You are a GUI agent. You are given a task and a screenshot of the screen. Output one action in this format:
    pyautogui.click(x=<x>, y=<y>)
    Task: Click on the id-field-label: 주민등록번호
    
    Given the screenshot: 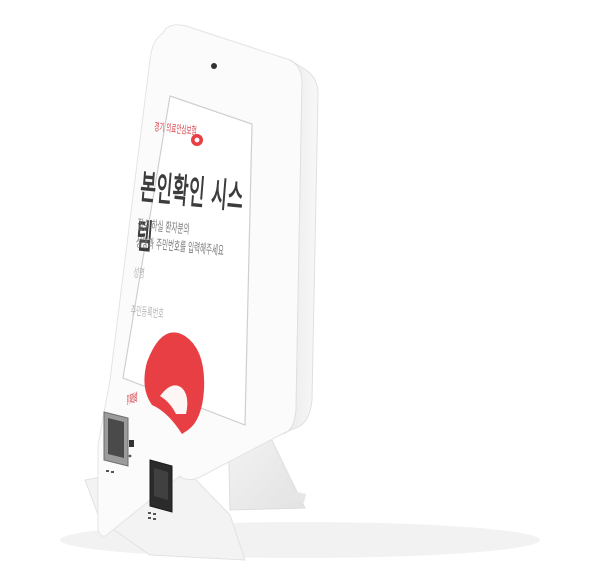 What is the action you would take?
    pyautogui.click(x=147, y=312)
    